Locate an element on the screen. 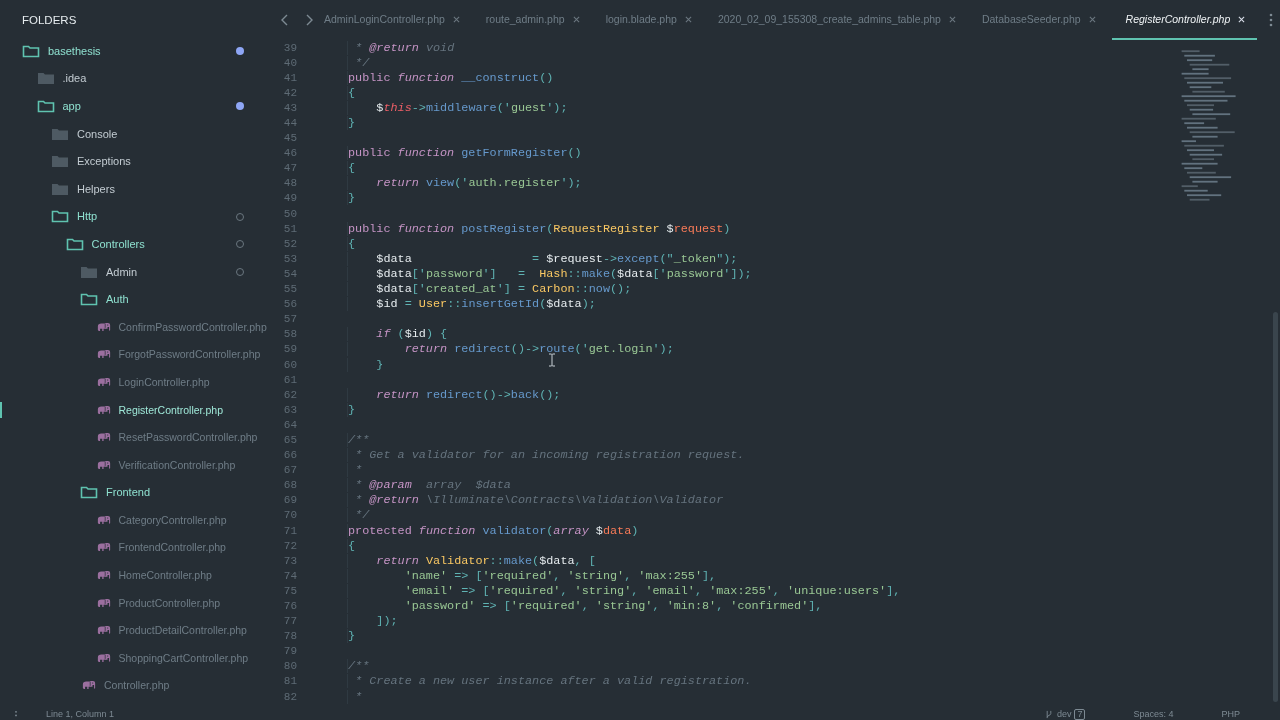  line-number: 82 is located at coordinates (289, 696).